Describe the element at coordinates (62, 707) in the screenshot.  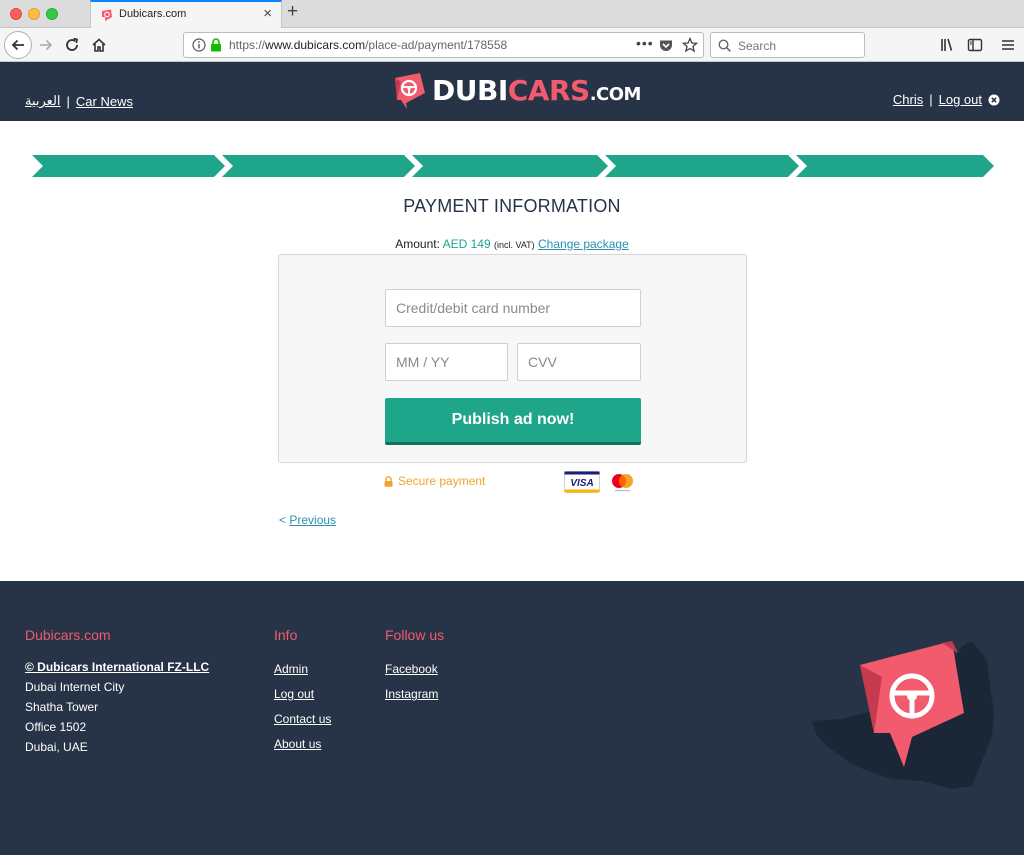
I see `footer-address-line: Shatha Tower` at that location.